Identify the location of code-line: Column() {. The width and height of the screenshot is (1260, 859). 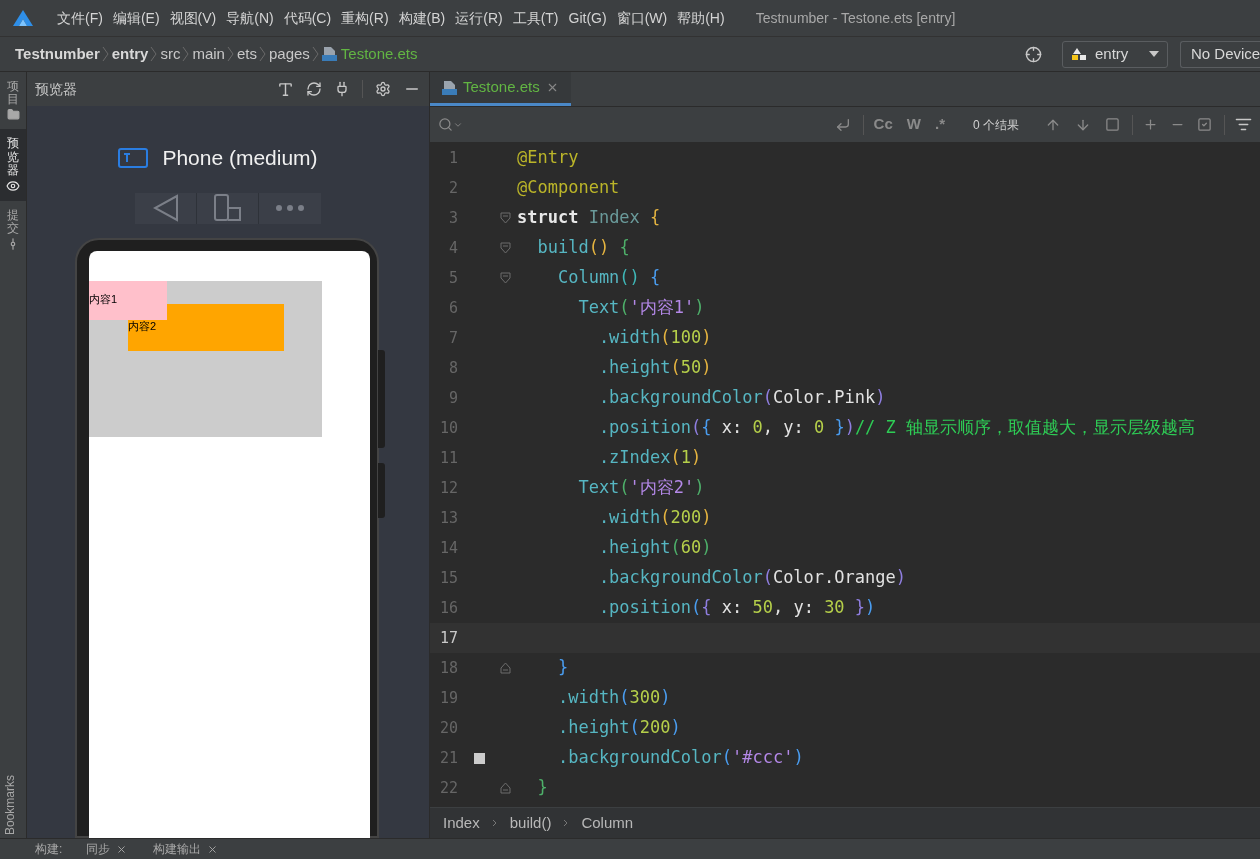
(608, 278).